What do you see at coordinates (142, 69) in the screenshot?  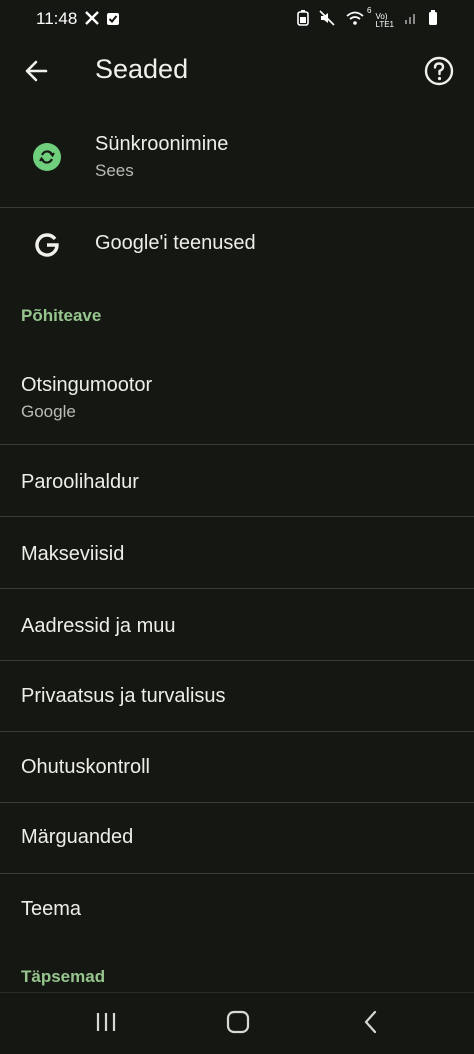 I see `page-title: Seaded` at bounding box center [142, 69].